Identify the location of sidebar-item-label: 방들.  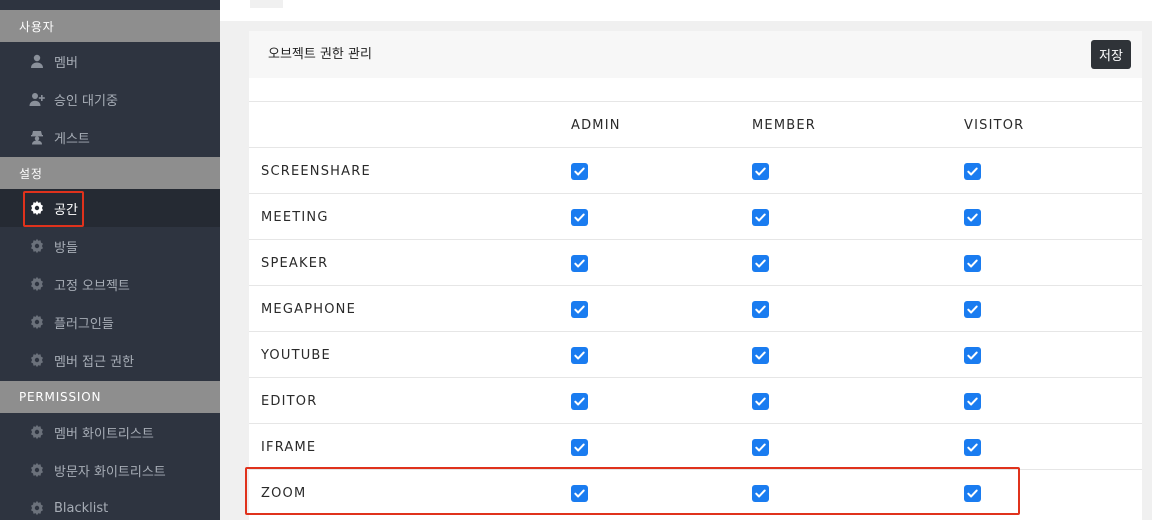
(66, 248).